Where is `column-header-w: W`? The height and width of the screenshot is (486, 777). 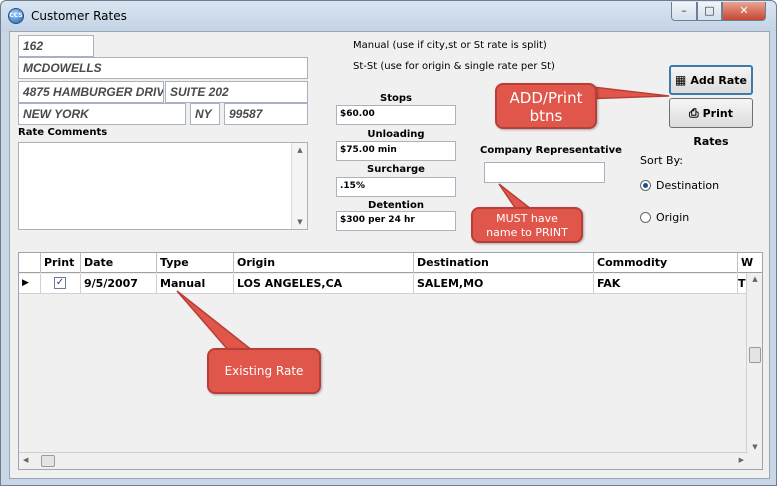
column-header-w: W is located at coordinates (750, 263).